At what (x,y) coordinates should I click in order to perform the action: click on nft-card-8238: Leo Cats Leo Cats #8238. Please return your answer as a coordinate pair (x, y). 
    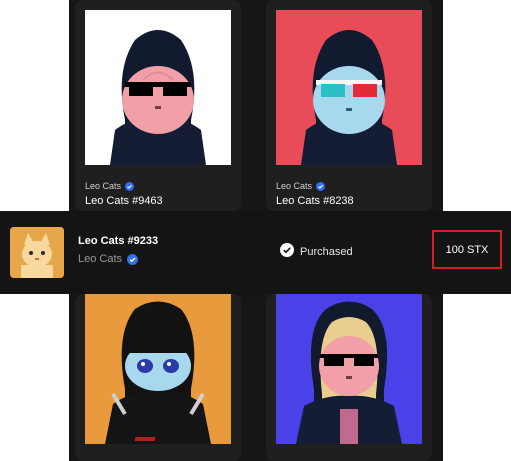
    Looking at the image, I should click on (349, 105).